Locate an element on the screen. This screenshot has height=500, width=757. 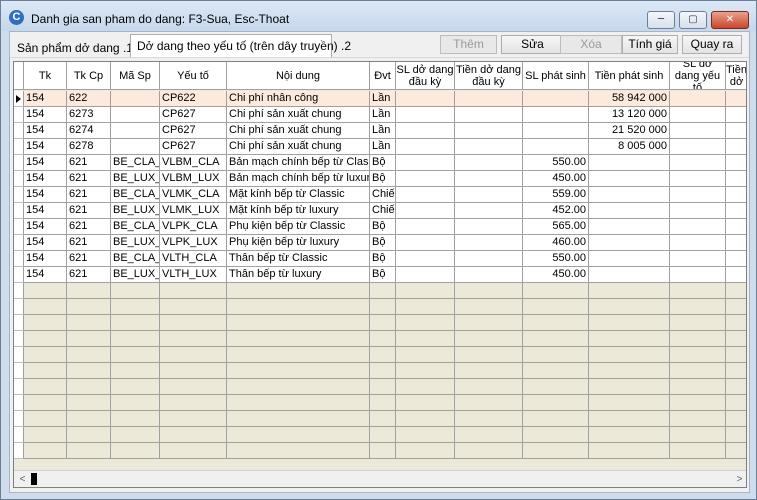
cell-yeu-to: CP622 is located at coordinates (193, 99).